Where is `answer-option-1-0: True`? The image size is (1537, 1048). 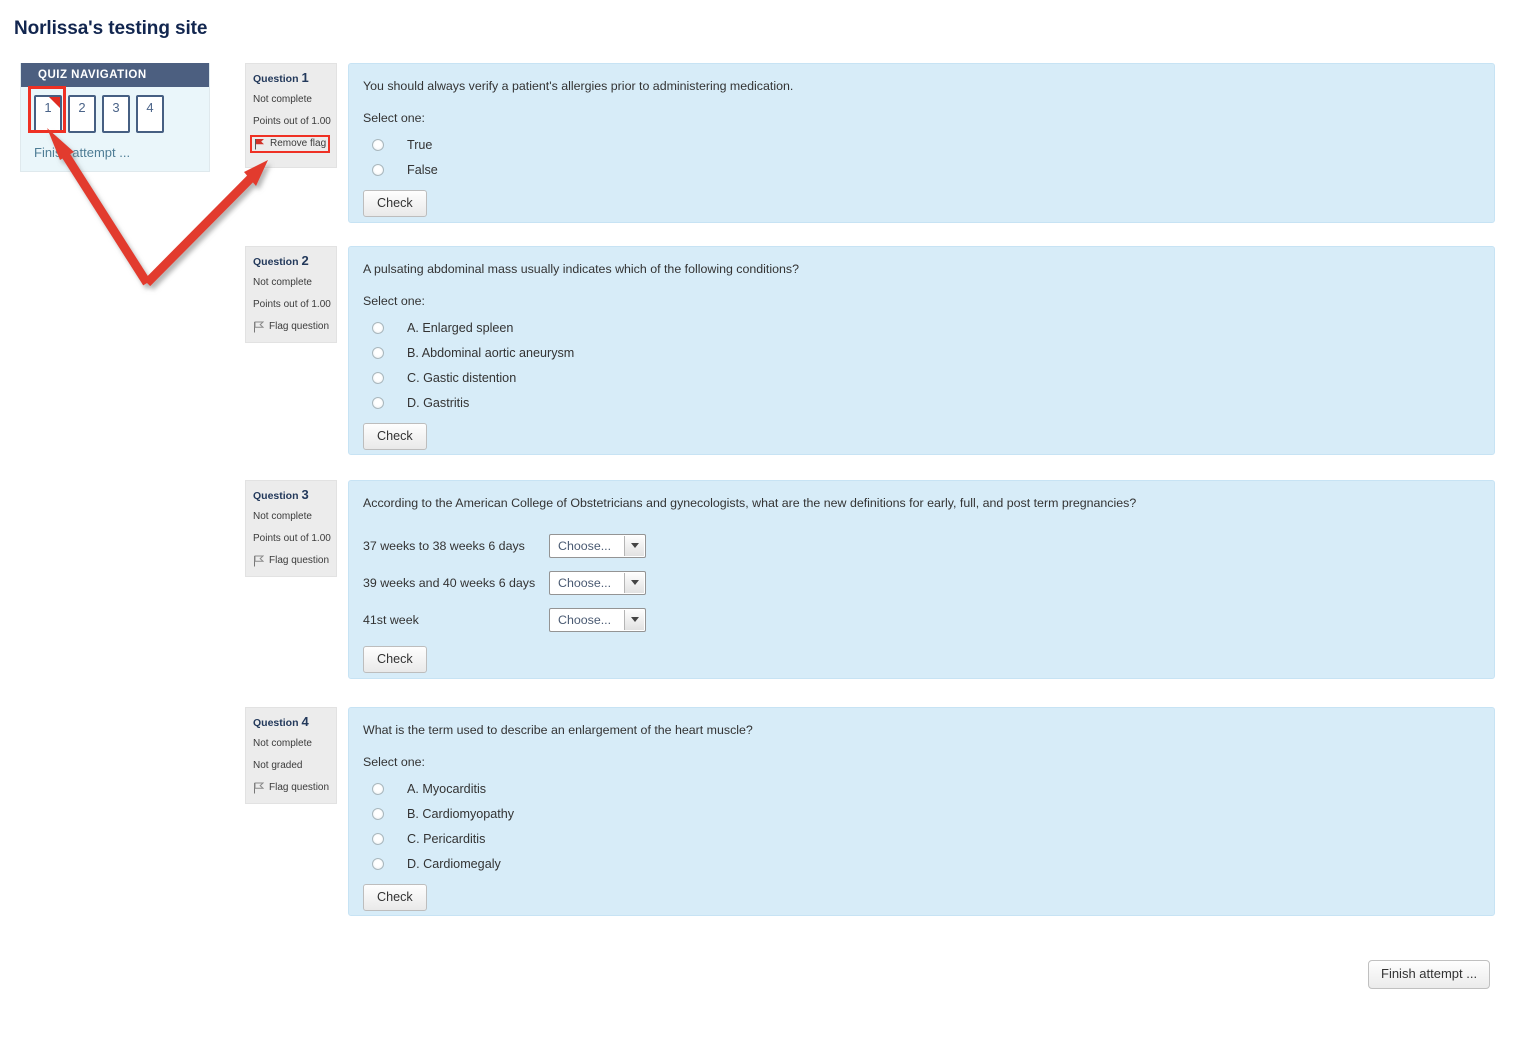 answer-option-1-0: True is located at coordinates (919, 144).